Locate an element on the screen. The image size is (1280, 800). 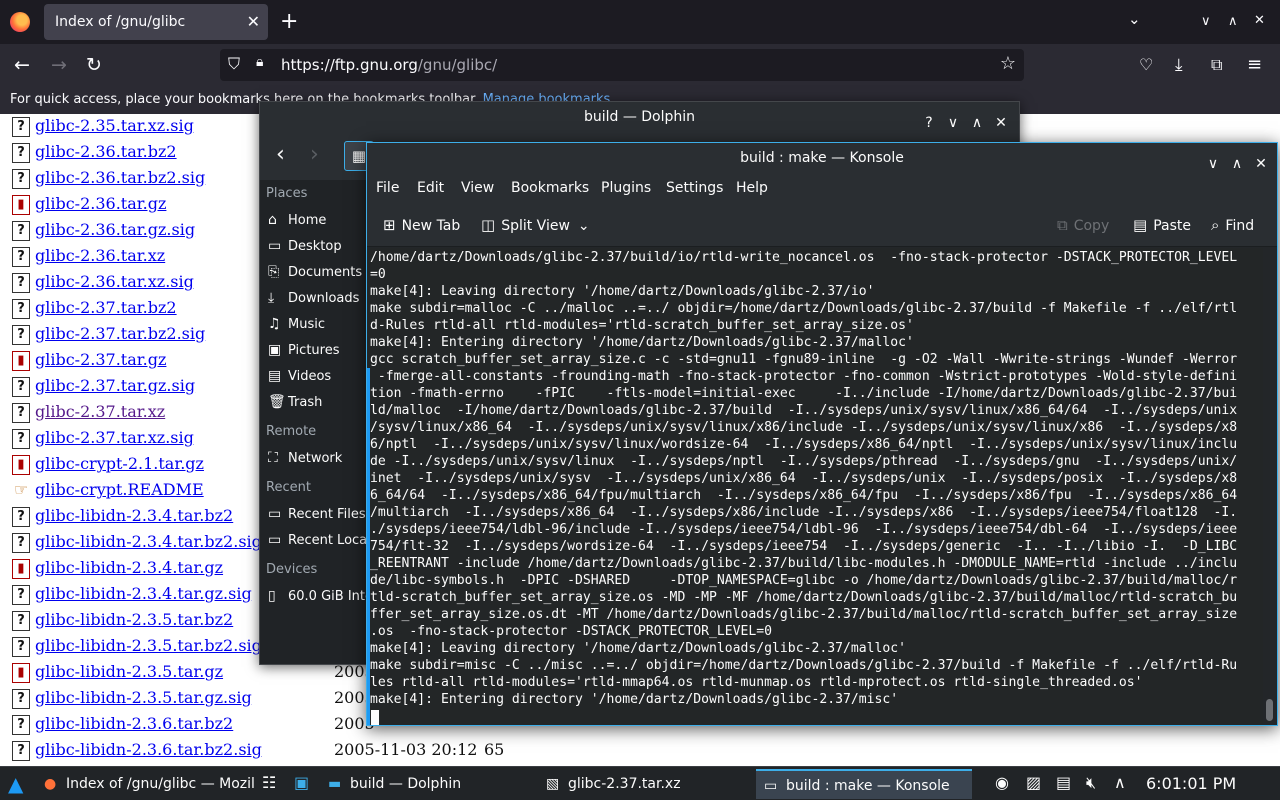
clock: 6:01:01 PM is located at coordinates (1191, 783).